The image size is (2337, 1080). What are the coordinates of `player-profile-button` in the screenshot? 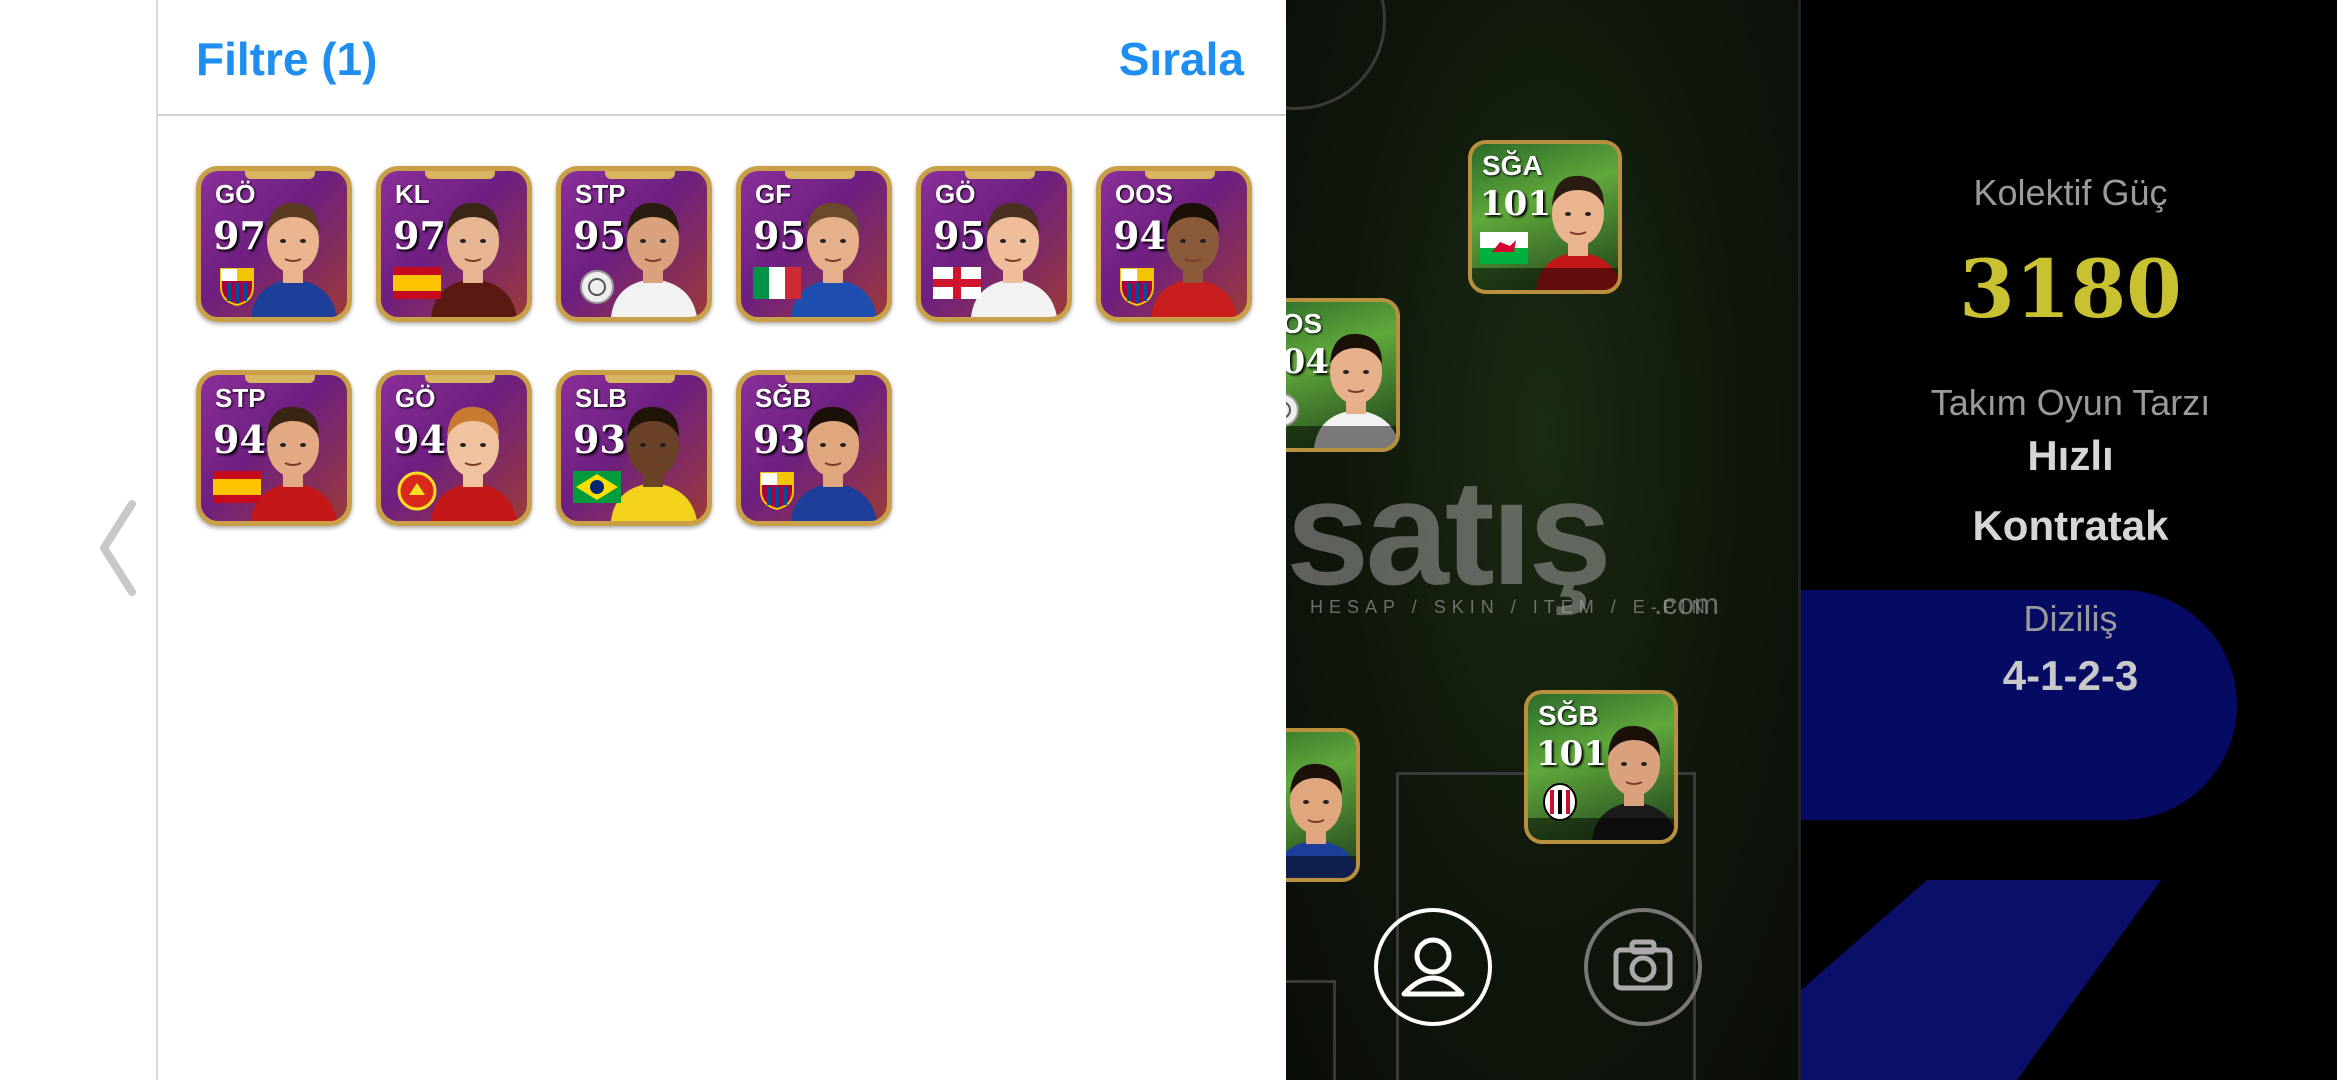 It's located at (1433, 967).